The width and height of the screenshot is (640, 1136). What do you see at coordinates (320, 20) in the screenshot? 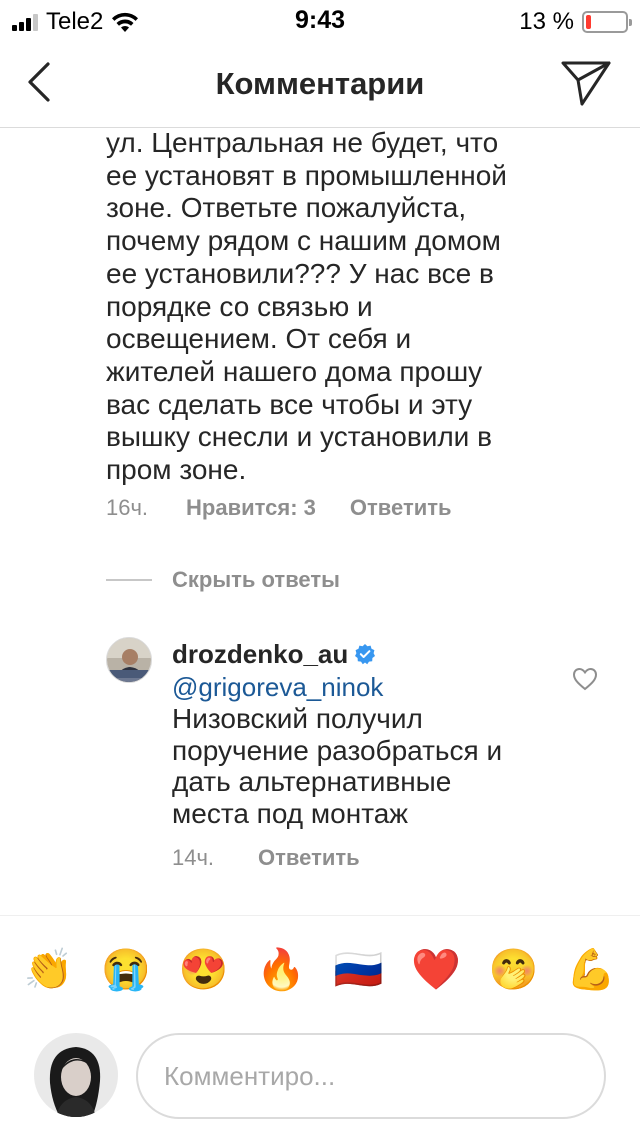
I see `status-bar: Tele2 9:43 13 %` at bounding box center [320, 20].